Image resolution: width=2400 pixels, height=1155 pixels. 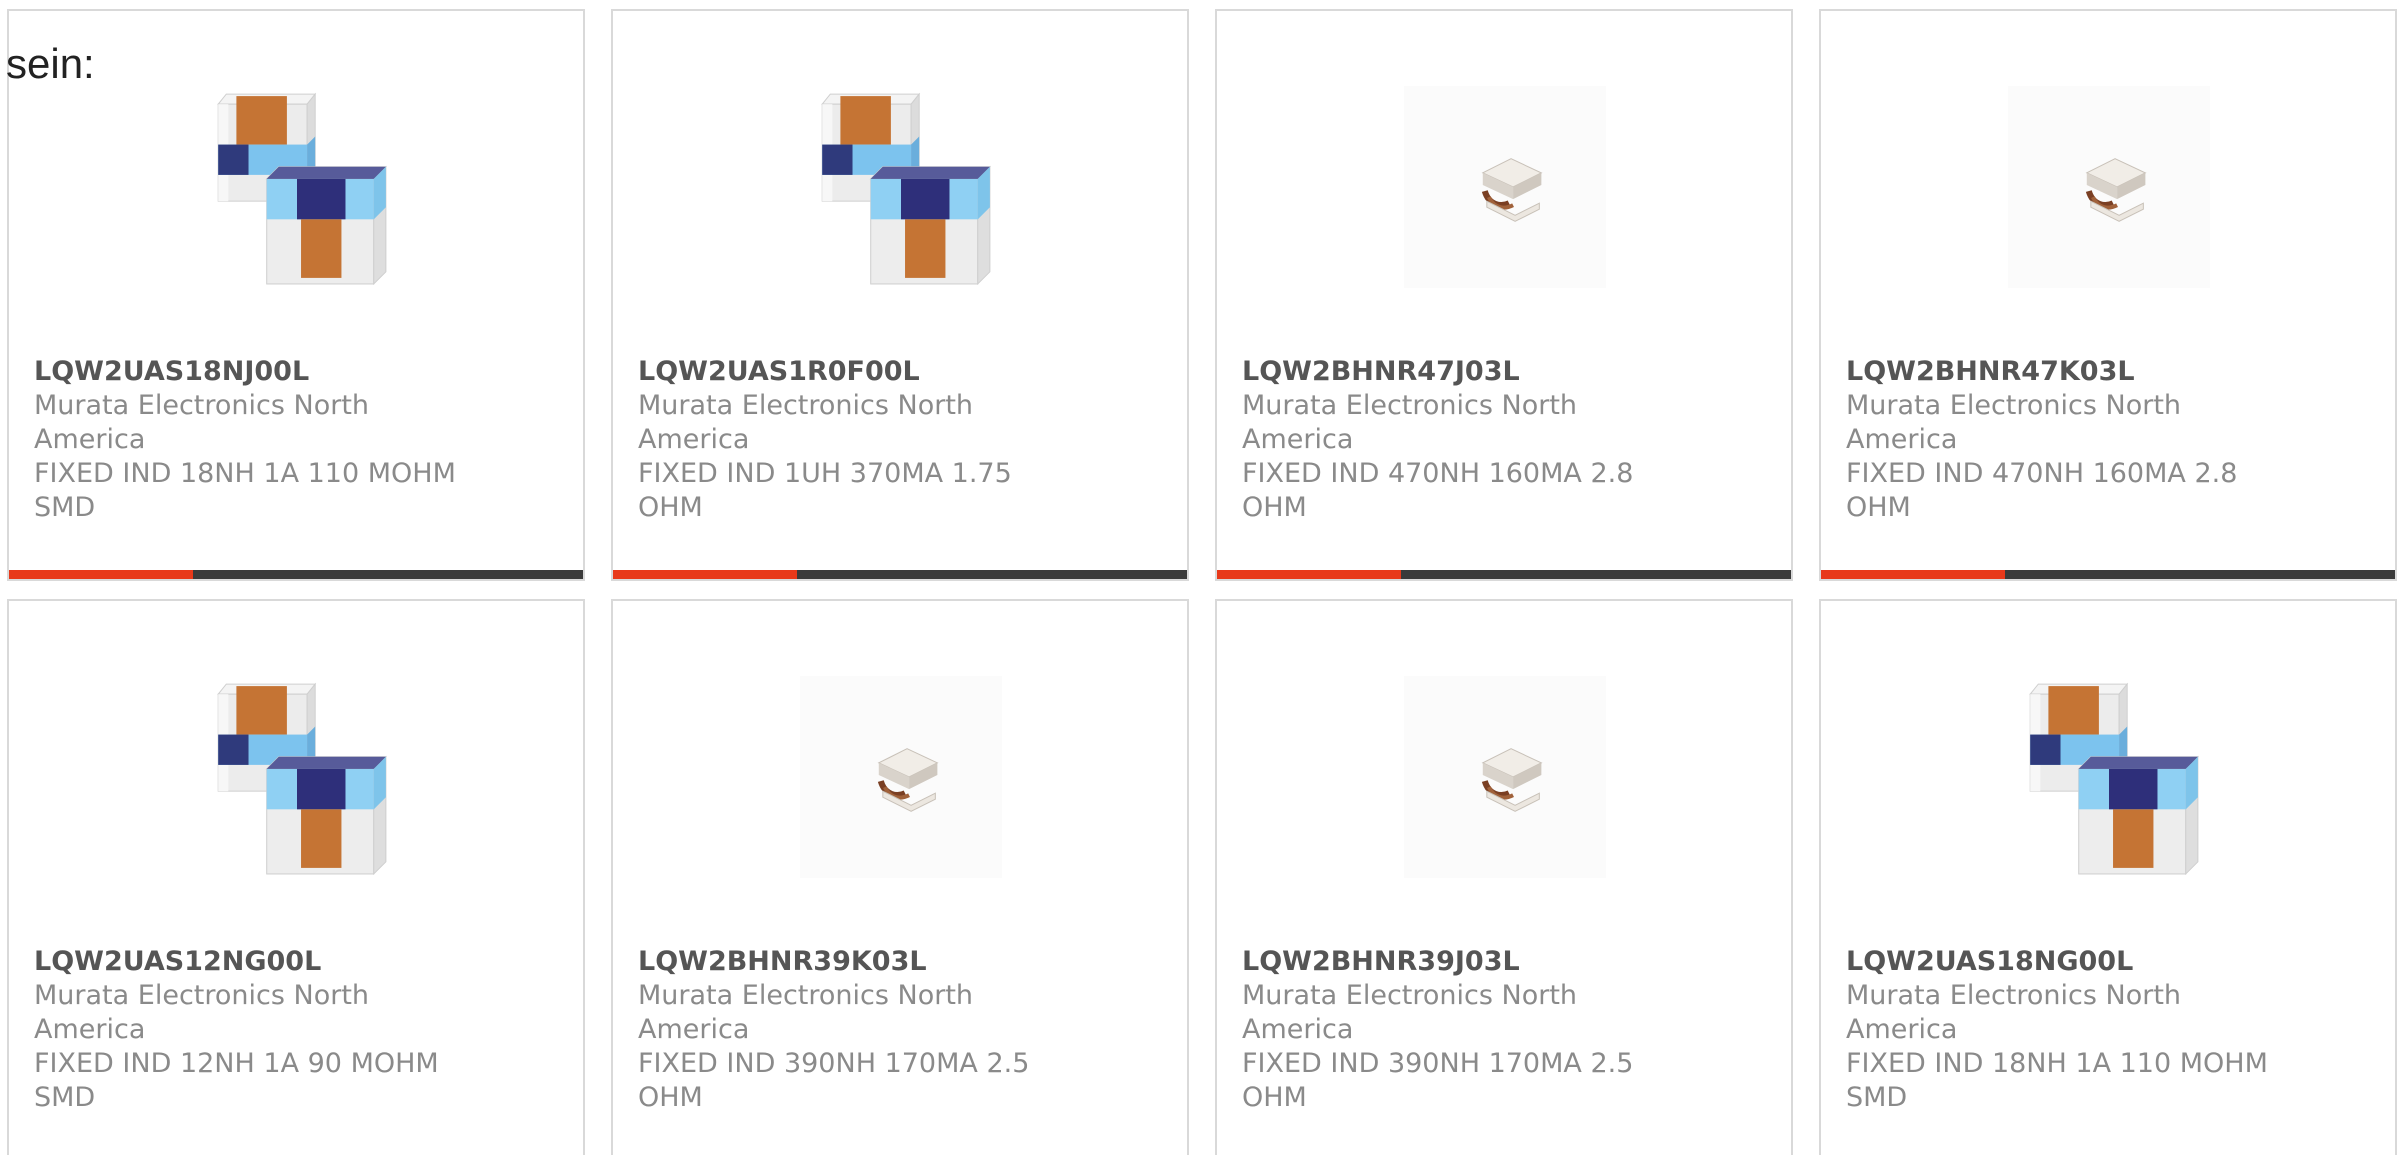 What do you see at coordinates (782, 961) in the screenshot?
I see `part-number: LQW2BHNR39K03L` at bounding box center [782, 961].